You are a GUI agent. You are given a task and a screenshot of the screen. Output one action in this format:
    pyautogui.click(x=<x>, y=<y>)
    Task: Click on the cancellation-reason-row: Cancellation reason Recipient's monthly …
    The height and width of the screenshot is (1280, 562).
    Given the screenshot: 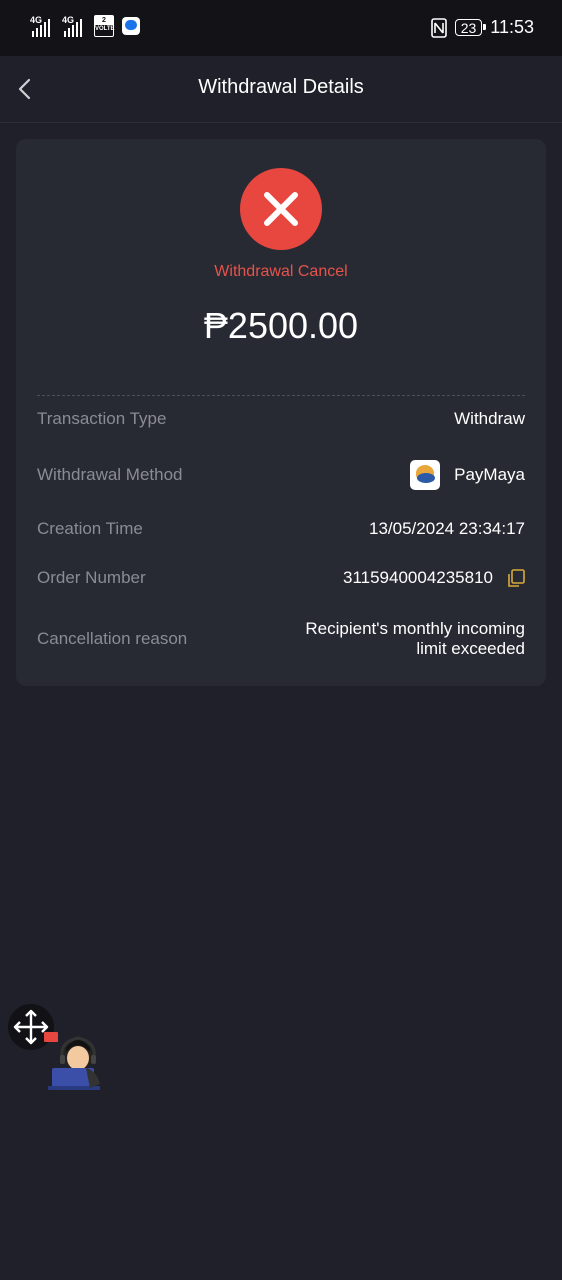 What is the action you would take?
    pyautogui.click(x=281, y=639)
    